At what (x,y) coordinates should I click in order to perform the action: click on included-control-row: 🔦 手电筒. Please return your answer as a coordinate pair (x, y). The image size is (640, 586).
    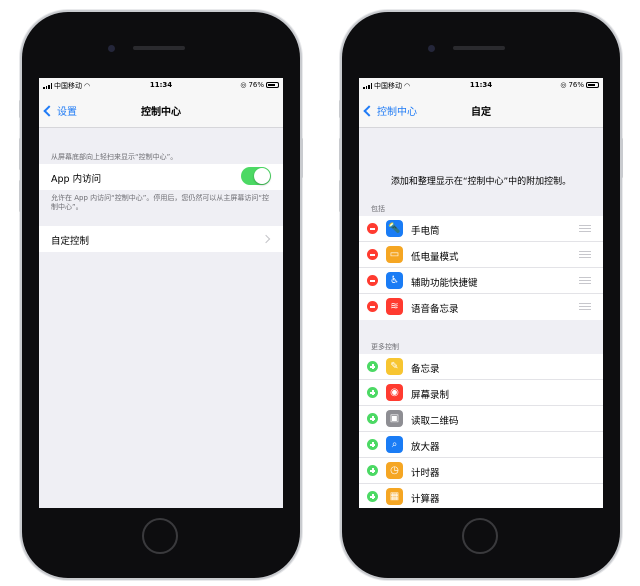
    Looking at the image, I should click on (481, 229).